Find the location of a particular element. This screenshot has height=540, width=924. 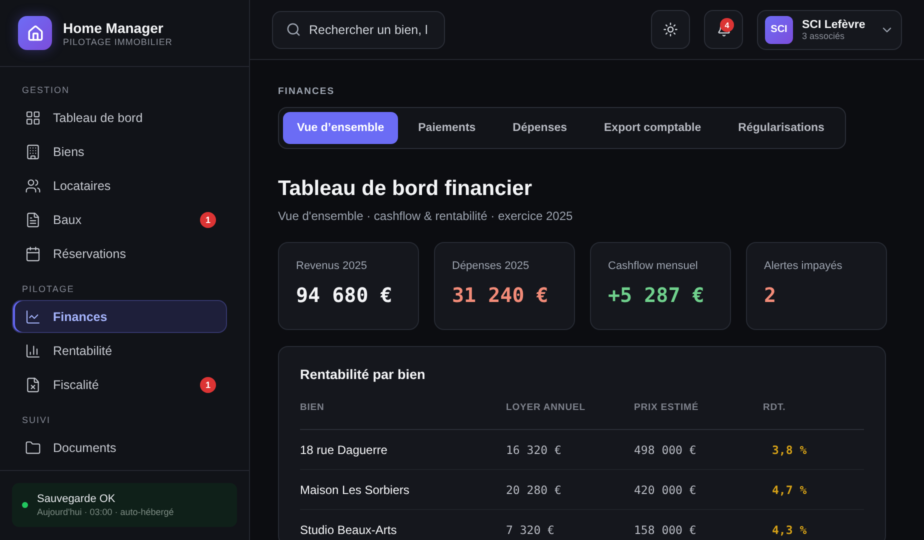

search-icon is located at coordinates (293, 29).